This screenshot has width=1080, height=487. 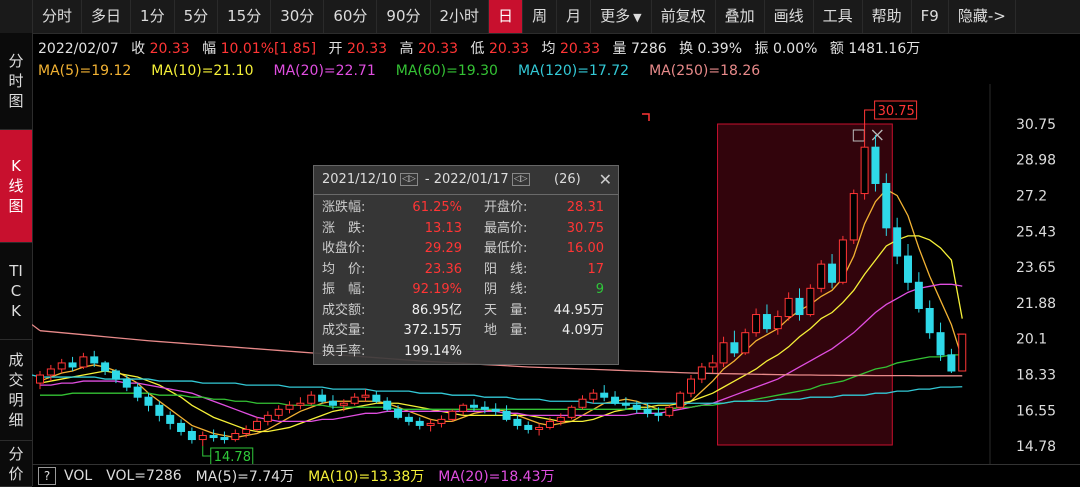 I want to click on stat-row: 成交额: 86.95亿, so click(x=392, y=311).